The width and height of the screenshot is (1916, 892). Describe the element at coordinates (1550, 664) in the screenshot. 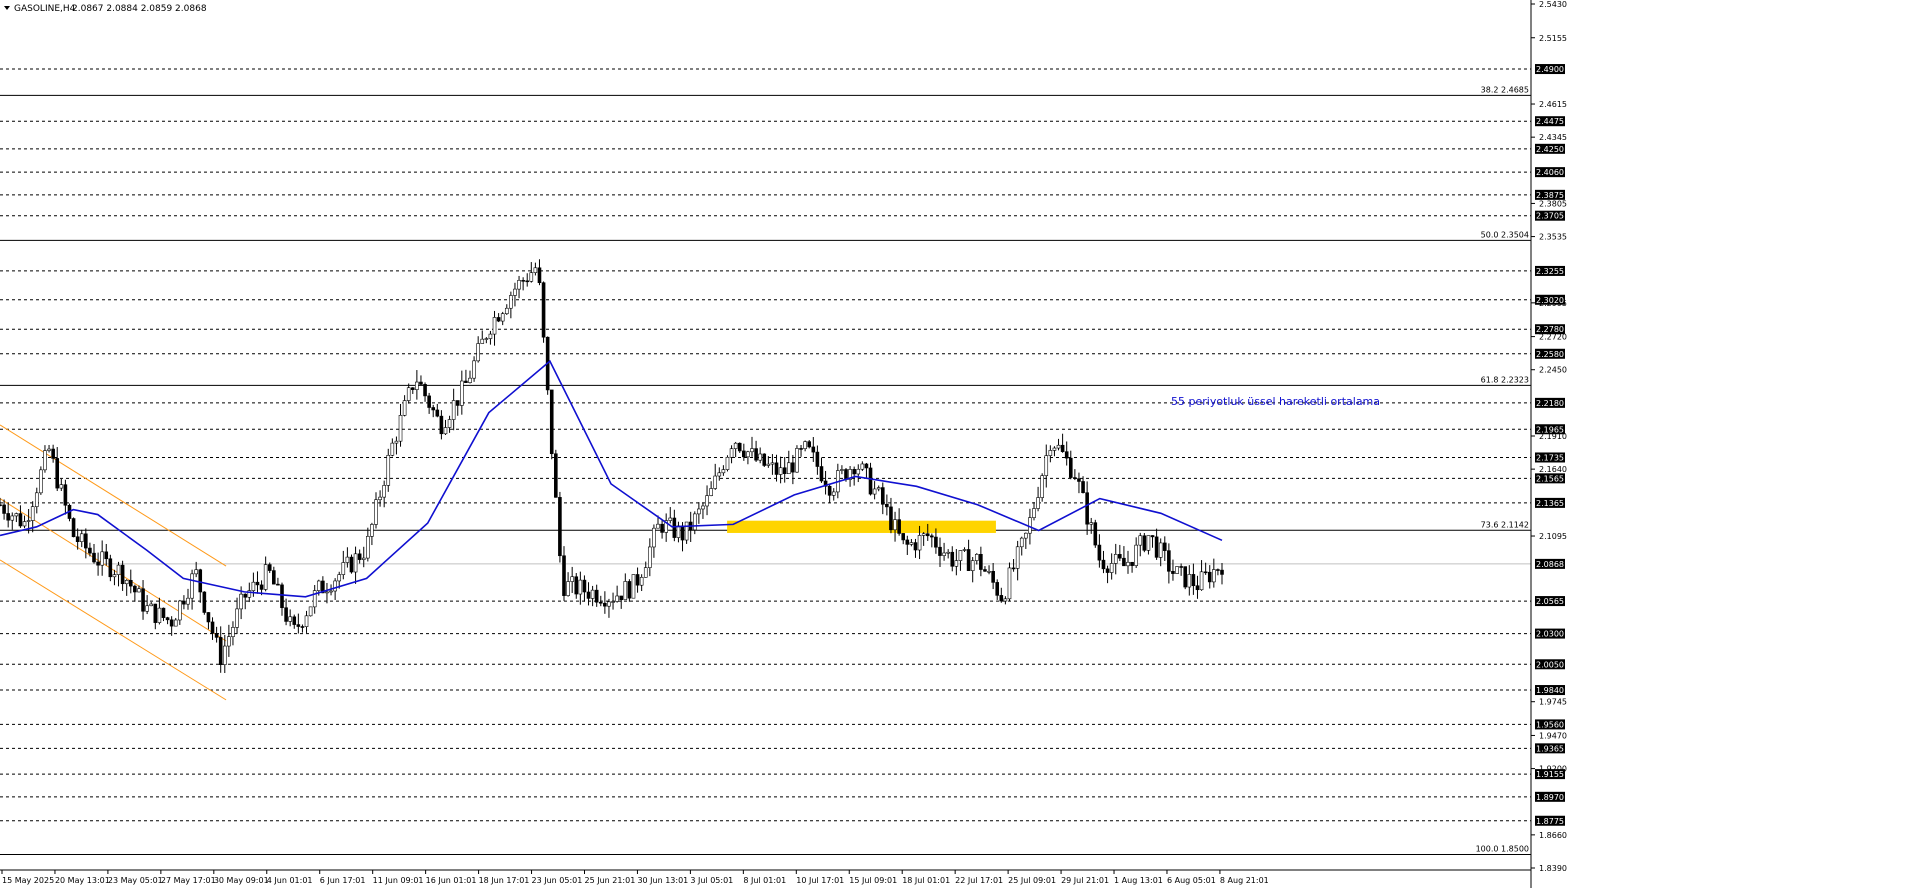

I see `price-label-text: 2.0050` at that location.